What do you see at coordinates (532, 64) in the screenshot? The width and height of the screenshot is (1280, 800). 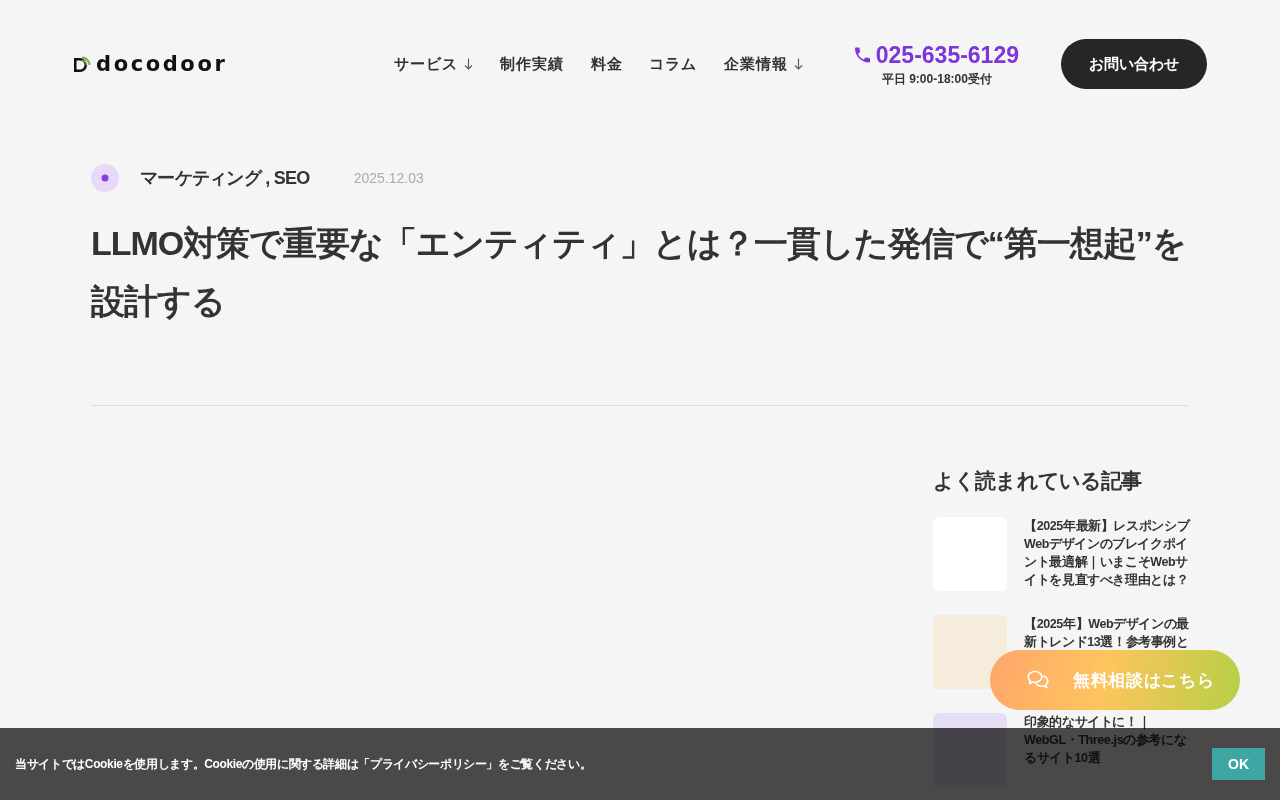 I see `nav-link: 制作実績` at bounding box center [532, 64].